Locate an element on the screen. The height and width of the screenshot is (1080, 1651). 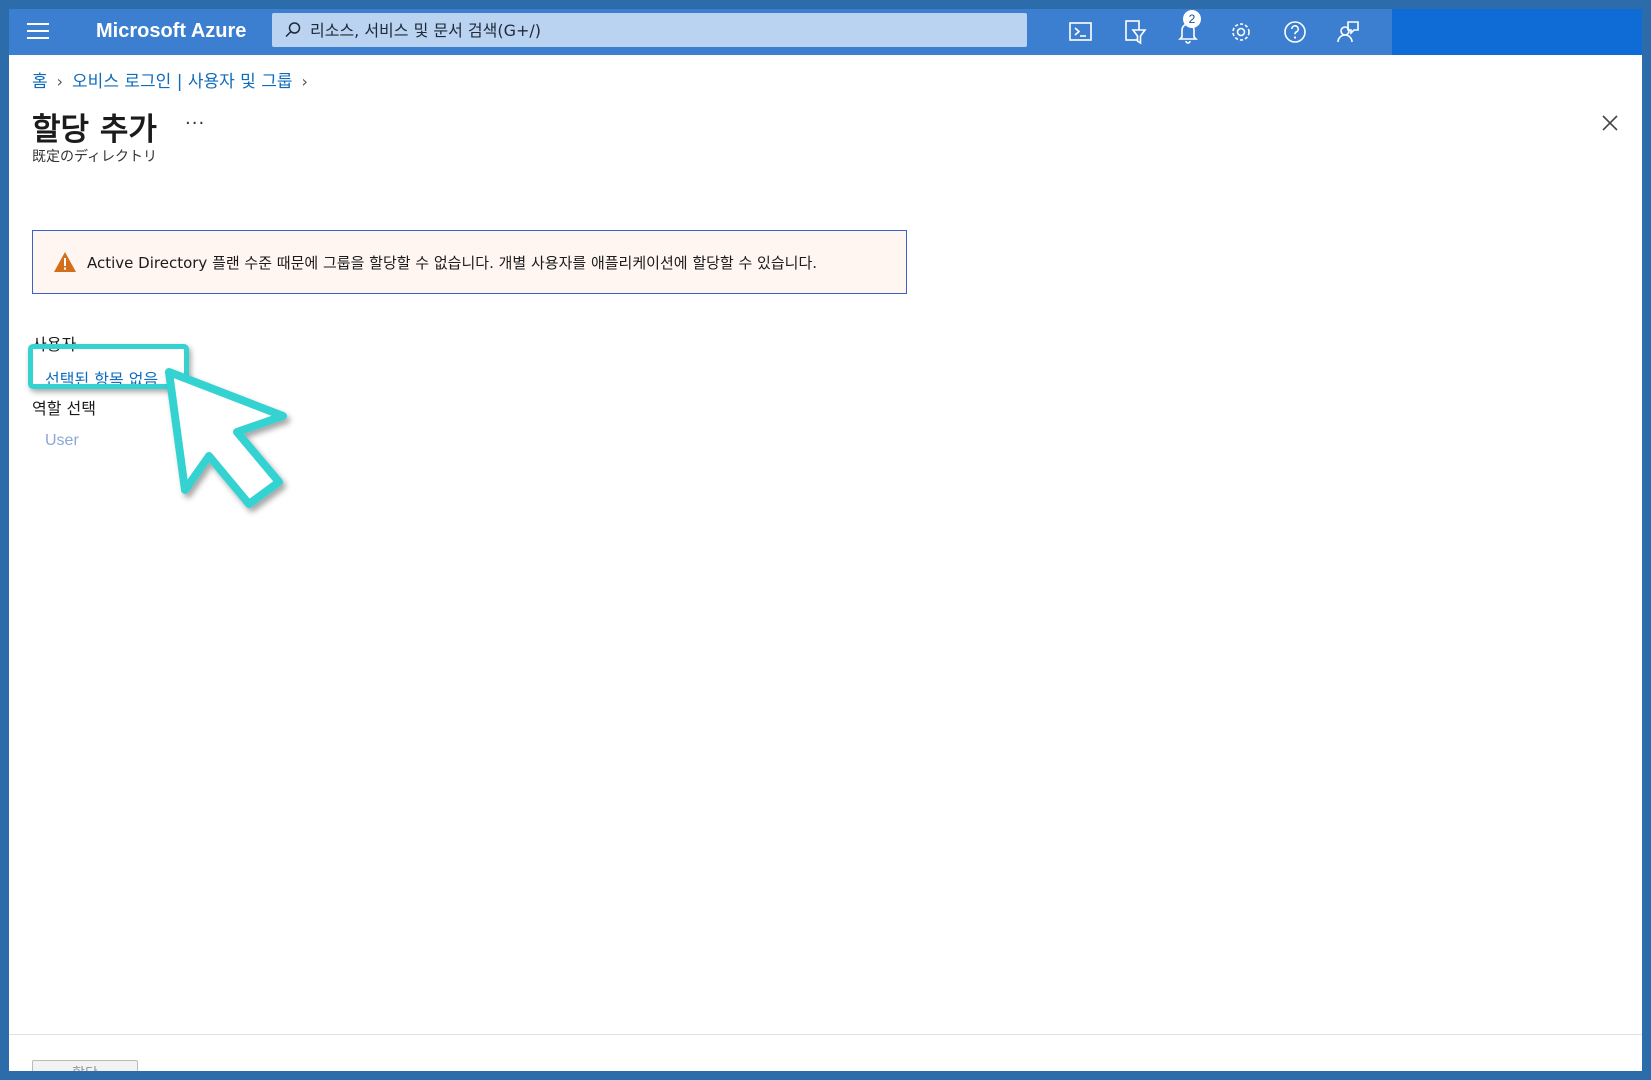
search-box is located at coordinates (649, 30).